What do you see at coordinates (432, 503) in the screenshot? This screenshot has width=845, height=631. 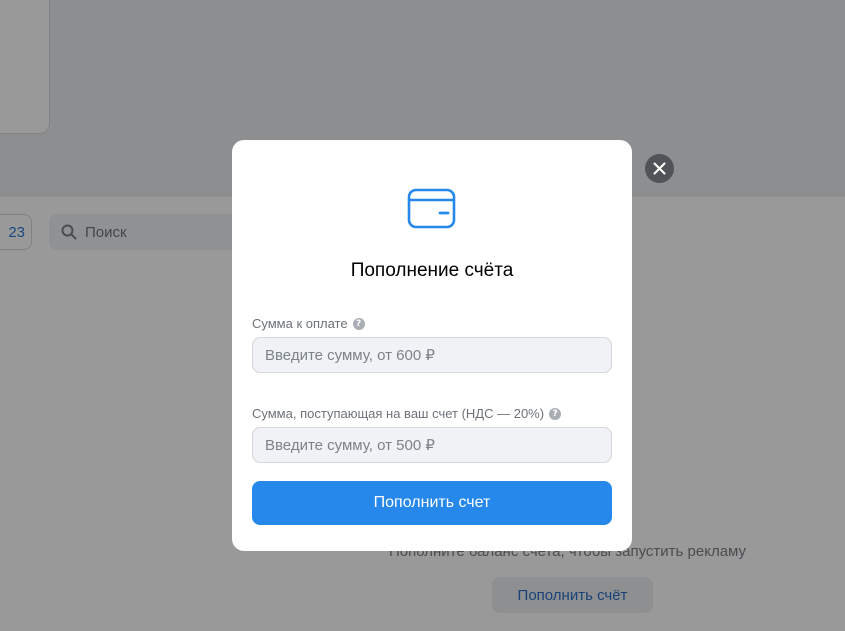 I see `topup-submit-button: Пополнить счет` at bounding box center [432, 503].